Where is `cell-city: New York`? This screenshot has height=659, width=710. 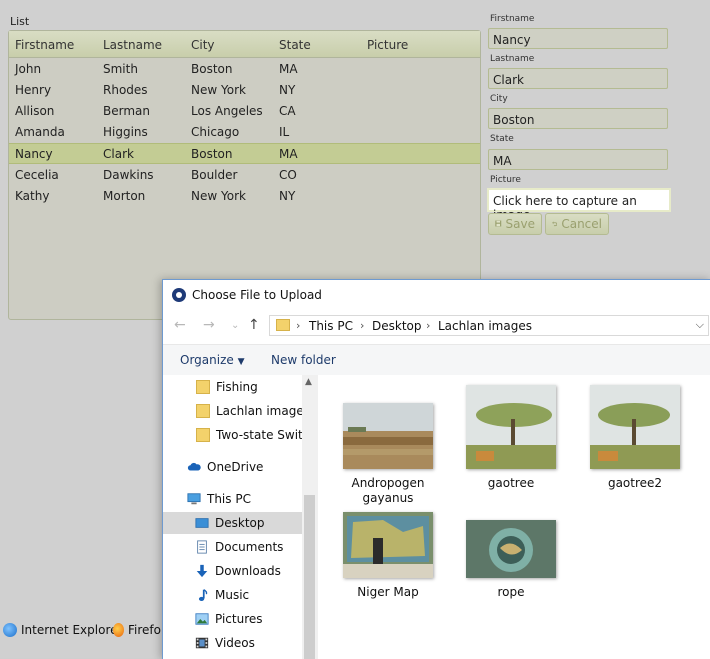 cell-city: New York is located at coordinates (218, 196).